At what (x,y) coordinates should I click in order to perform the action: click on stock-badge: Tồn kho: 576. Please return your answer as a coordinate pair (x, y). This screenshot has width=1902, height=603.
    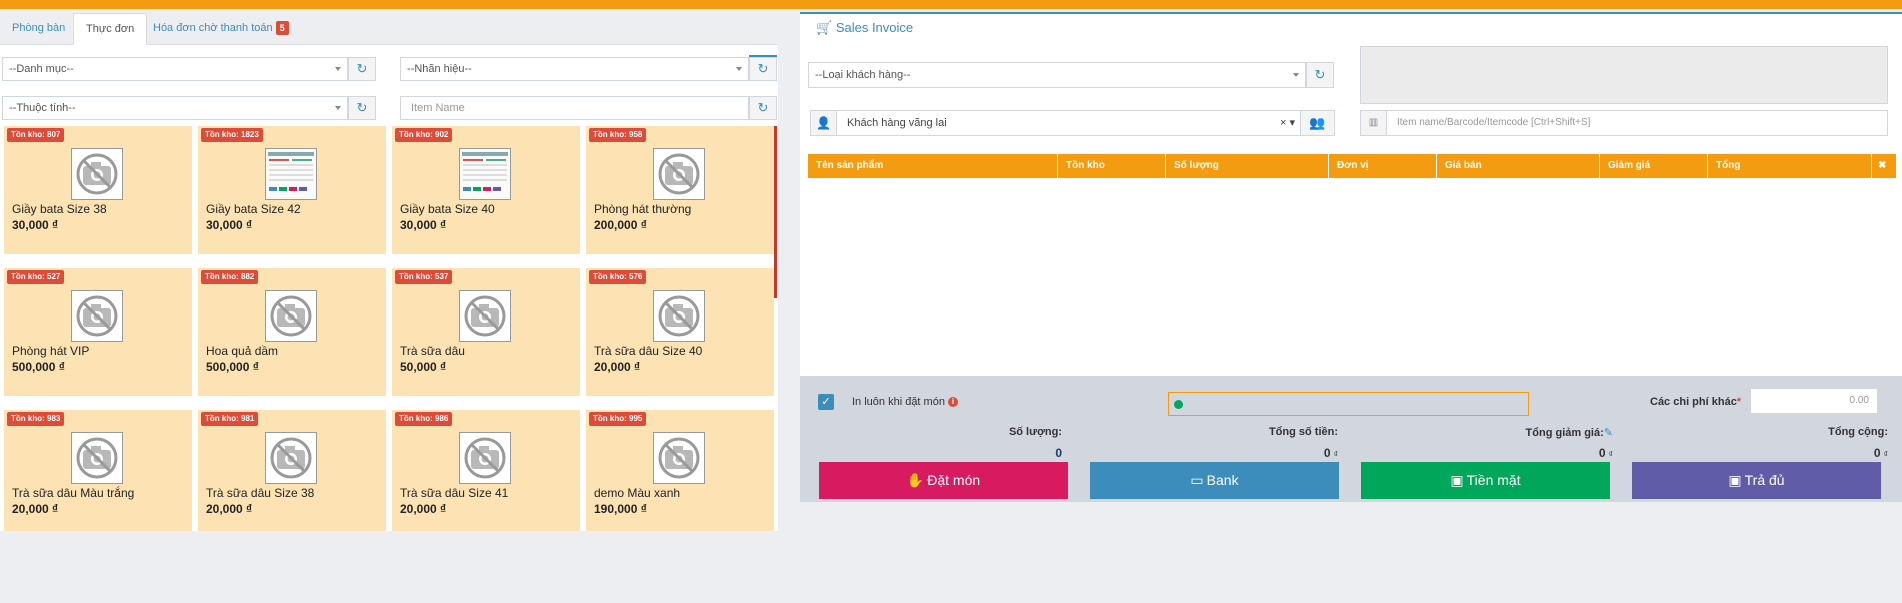
    Looking at the image, I should click on (618, 277).